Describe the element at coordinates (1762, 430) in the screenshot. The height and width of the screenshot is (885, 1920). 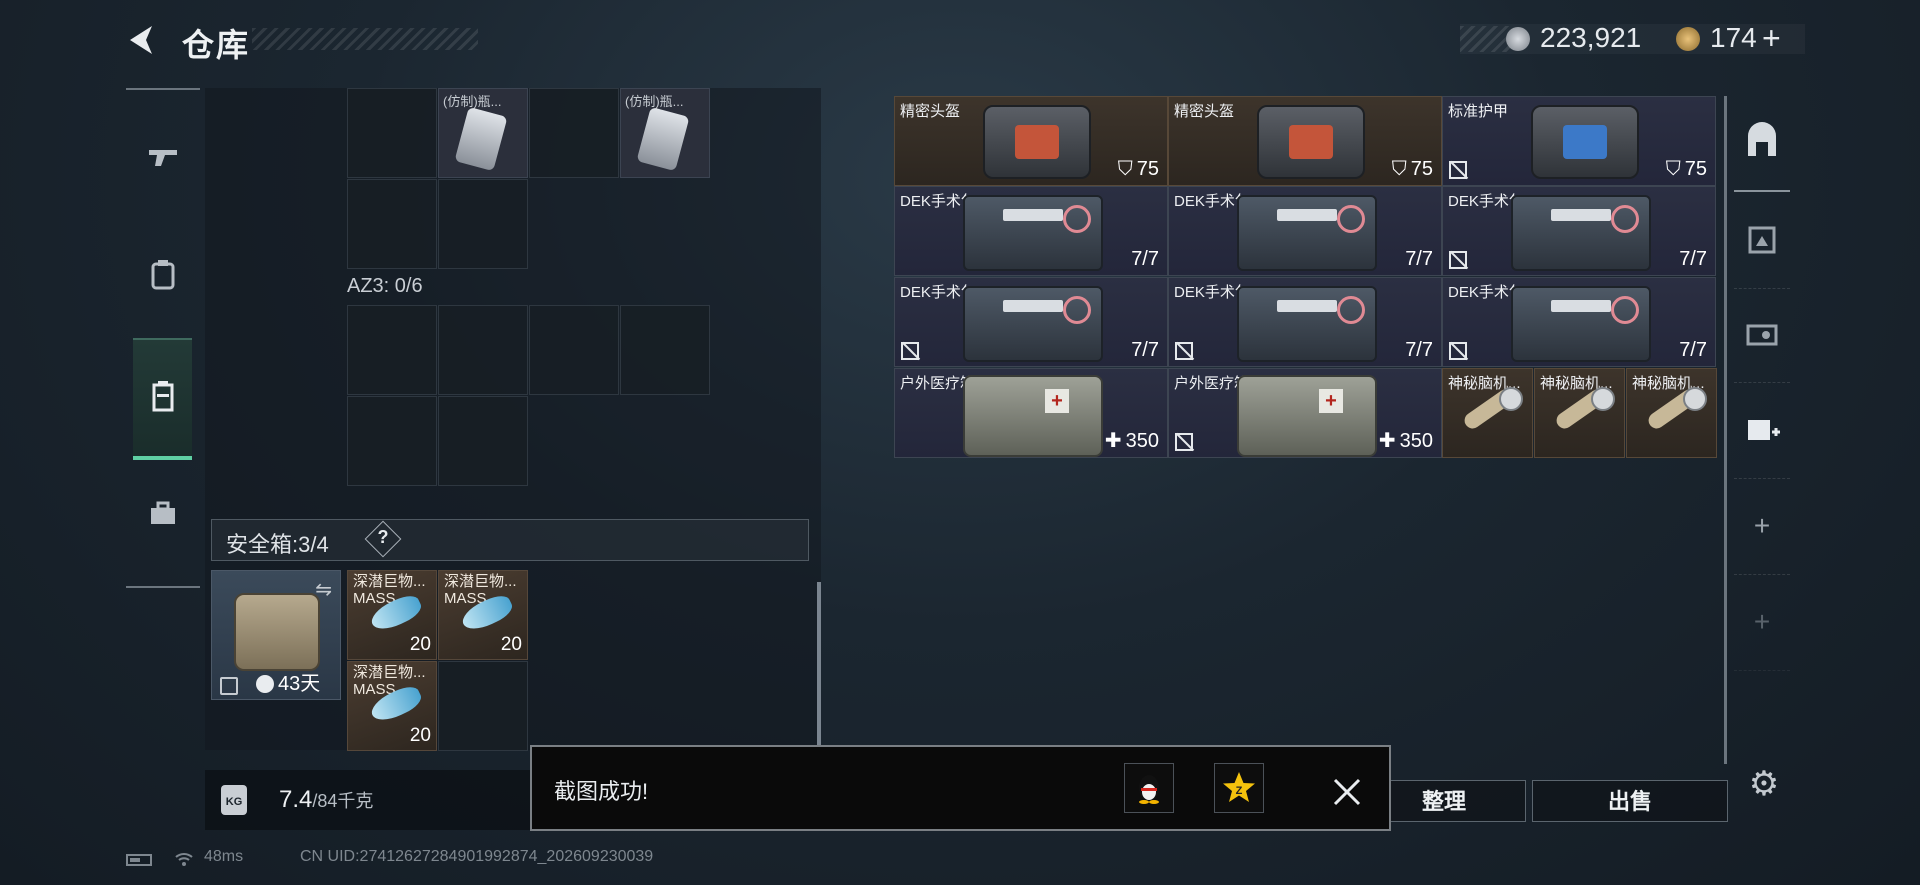
I see `add-storage-tab` at that location.